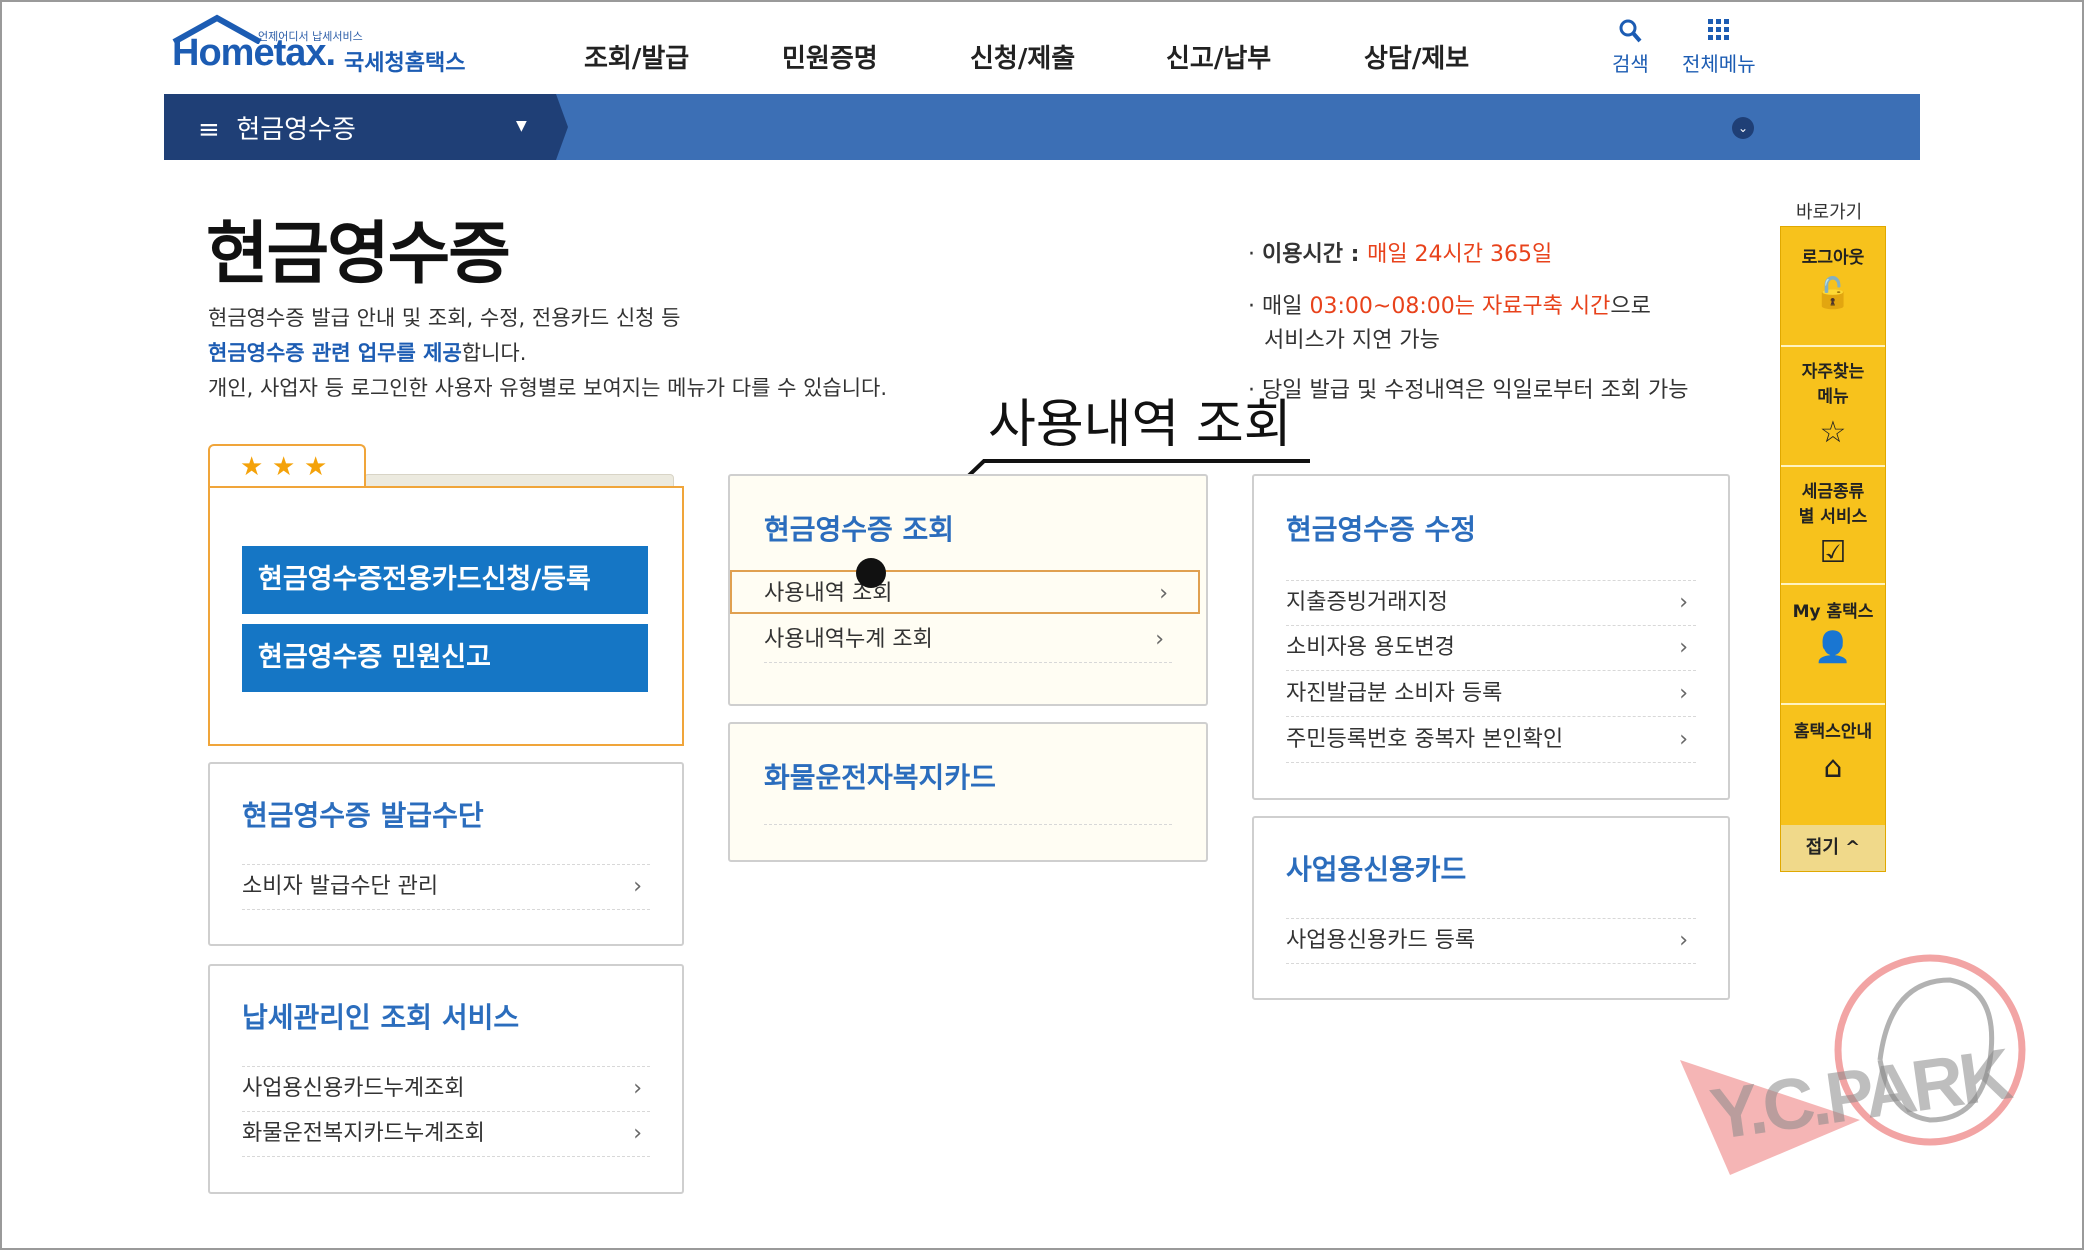 Image resolution: width=2084 pixels, height=1250 pixels. What do you see at coordinates (446, 887) in the screenshot?
I see `list-item: 소비자 발급수단 관리 ›` at bounding box center [446, 887].